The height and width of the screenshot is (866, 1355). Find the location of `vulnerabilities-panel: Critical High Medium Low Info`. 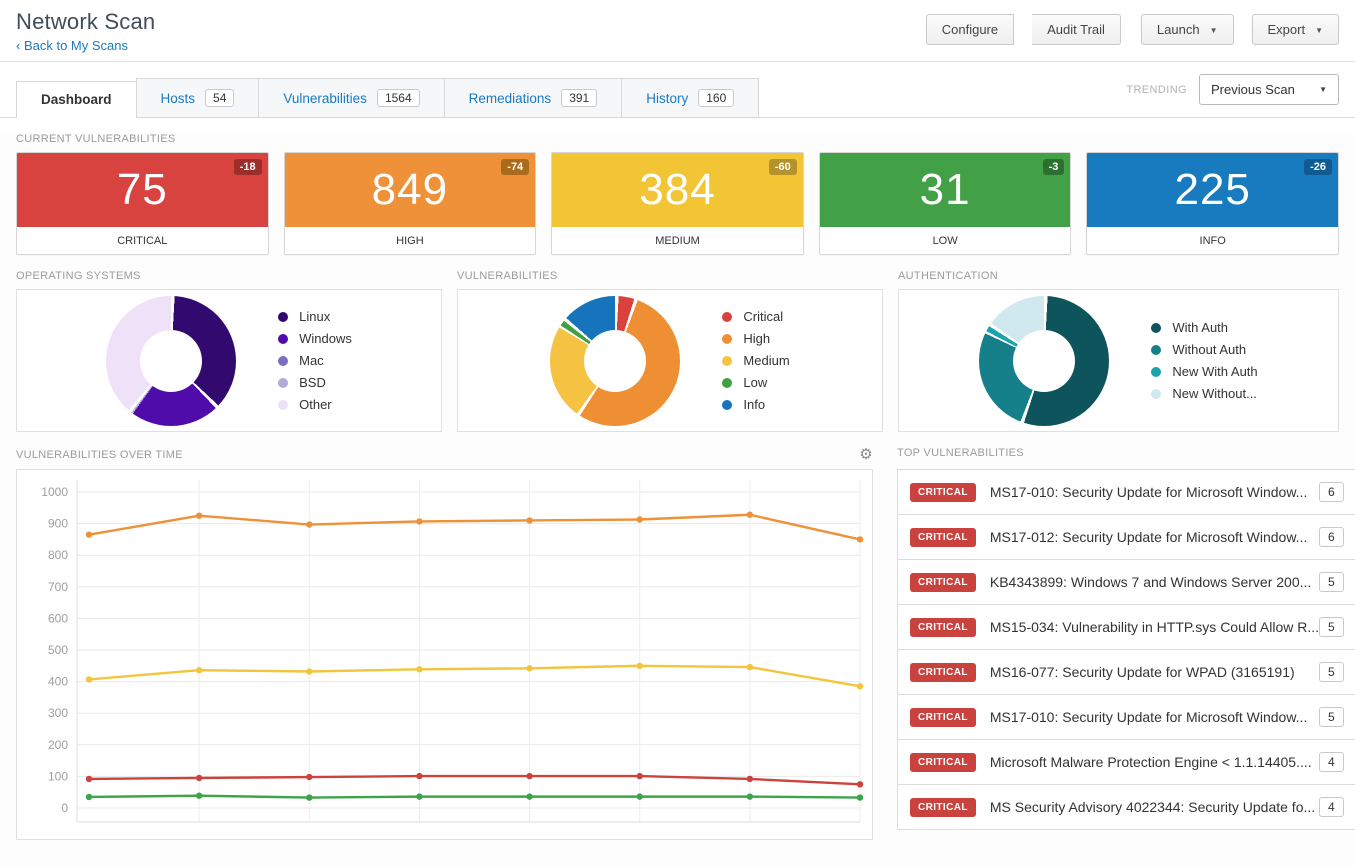

vulnerabilities-panel: Critical High Medium Low Info is located at coordinates (670, 360).